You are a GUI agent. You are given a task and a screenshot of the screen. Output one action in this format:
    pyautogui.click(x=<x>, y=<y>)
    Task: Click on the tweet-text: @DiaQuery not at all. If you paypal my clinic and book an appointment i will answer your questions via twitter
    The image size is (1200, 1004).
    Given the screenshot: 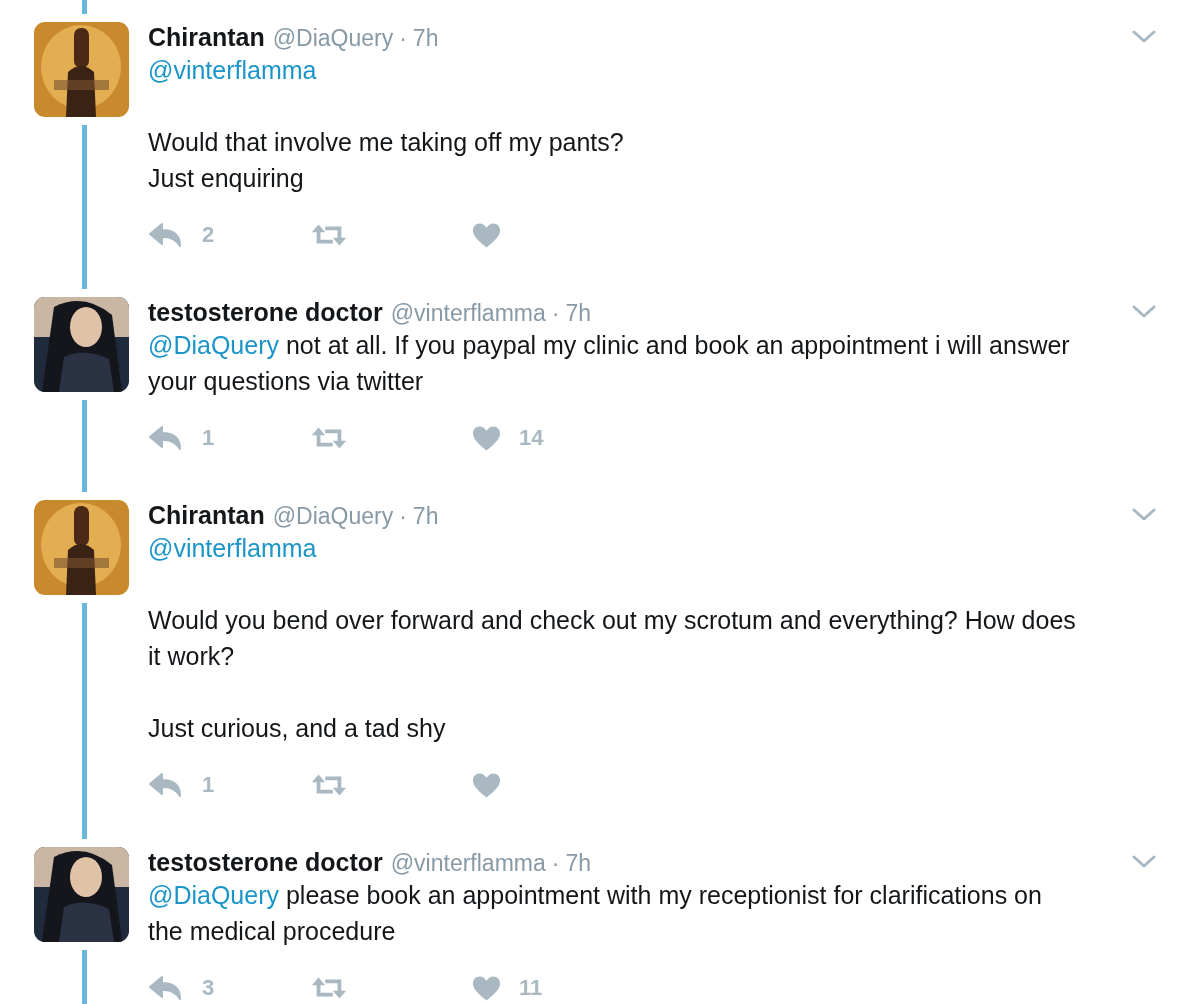 What is the action you would take?
    pyautogui.click(x=609, y=363)
    